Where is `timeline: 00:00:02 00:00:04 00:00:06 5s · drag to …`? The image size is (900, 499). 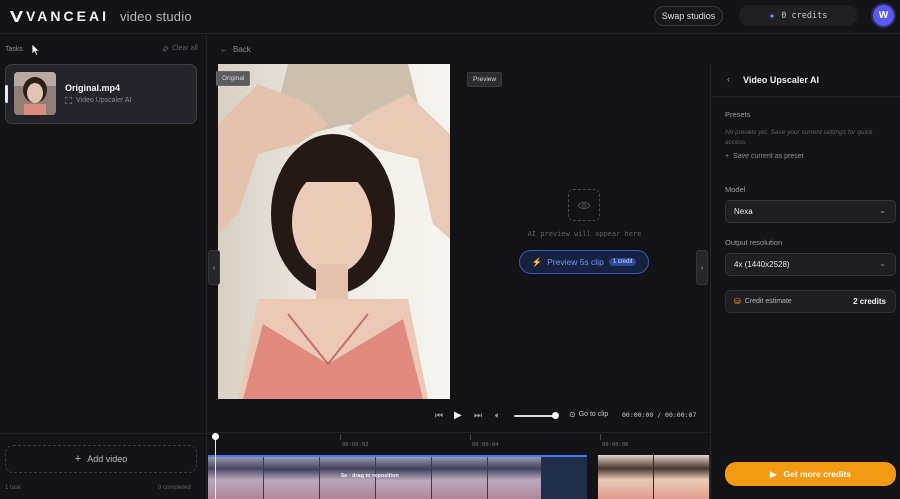
timeline: 00:00:02 00:00:04 00:00:06 5s · drag to … is located at coordinates (458, 465).